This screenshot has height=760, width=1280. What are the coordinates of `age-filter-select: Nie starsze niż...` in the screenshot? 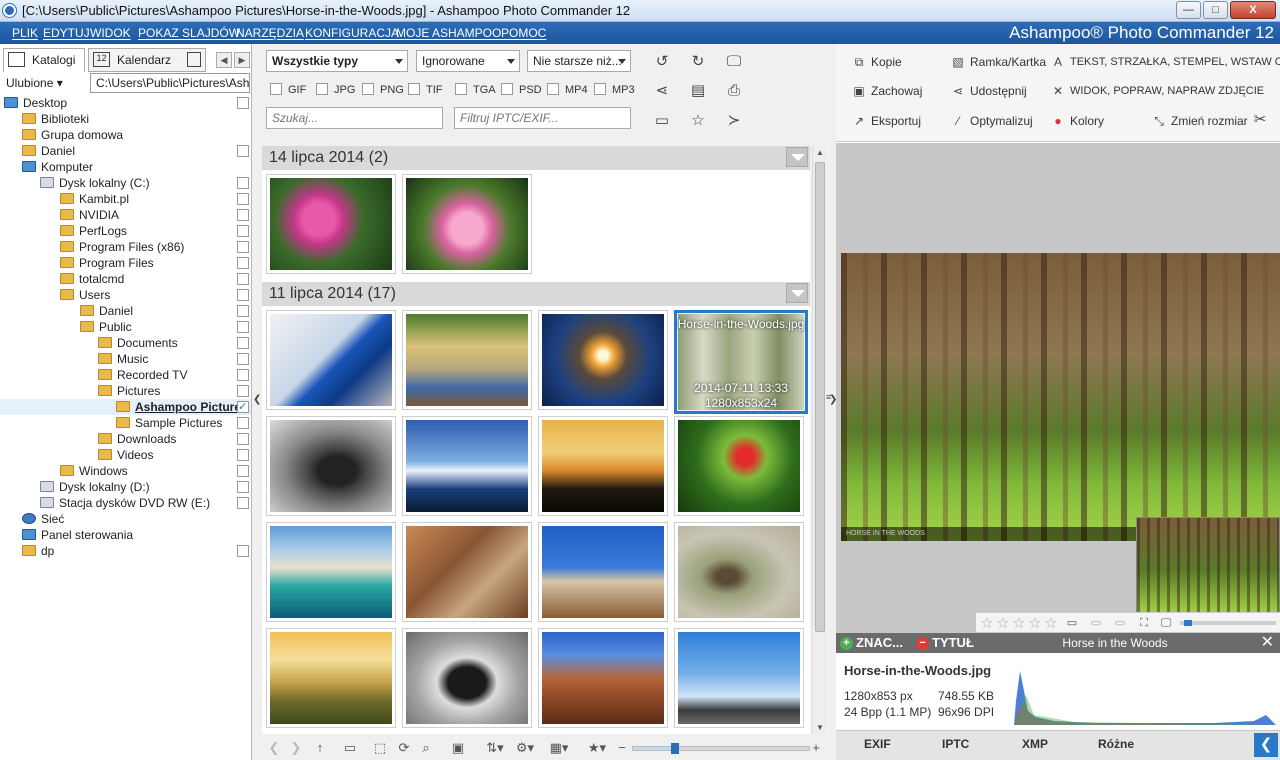 It's located at (579, 61).